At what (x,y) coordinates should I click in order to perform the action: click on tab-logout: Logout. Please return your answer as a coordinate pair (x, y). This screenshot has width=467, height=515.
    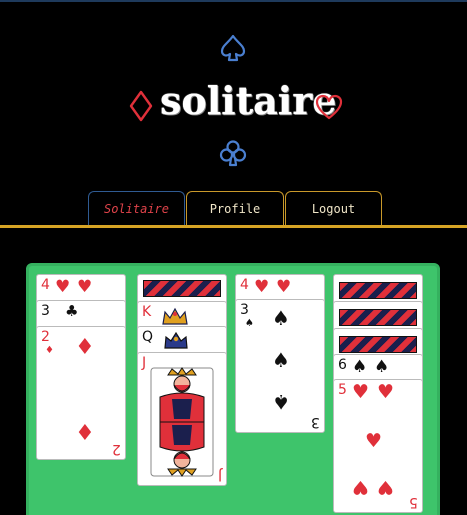
    Looking at the image, I should click on (333, 208).